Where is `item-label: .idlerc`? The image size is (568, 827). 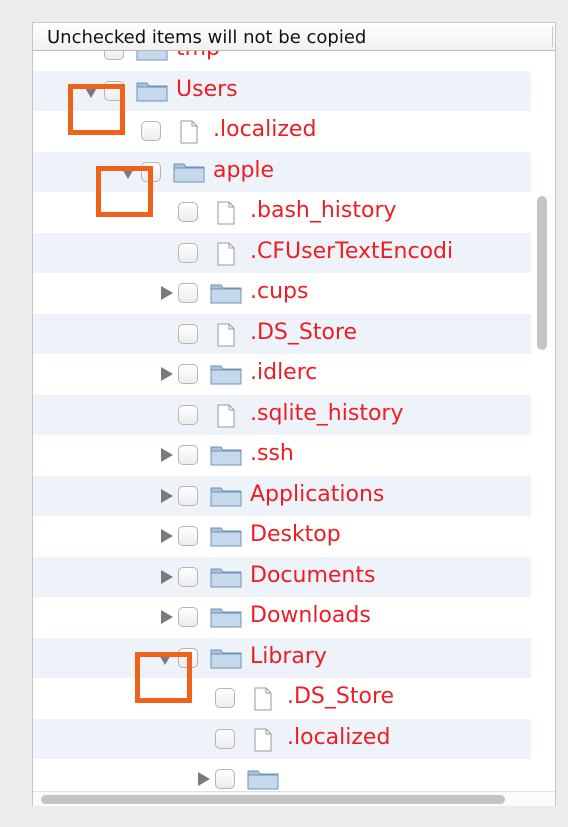 item-label: .idlerc is located at coordinates (284, 372).